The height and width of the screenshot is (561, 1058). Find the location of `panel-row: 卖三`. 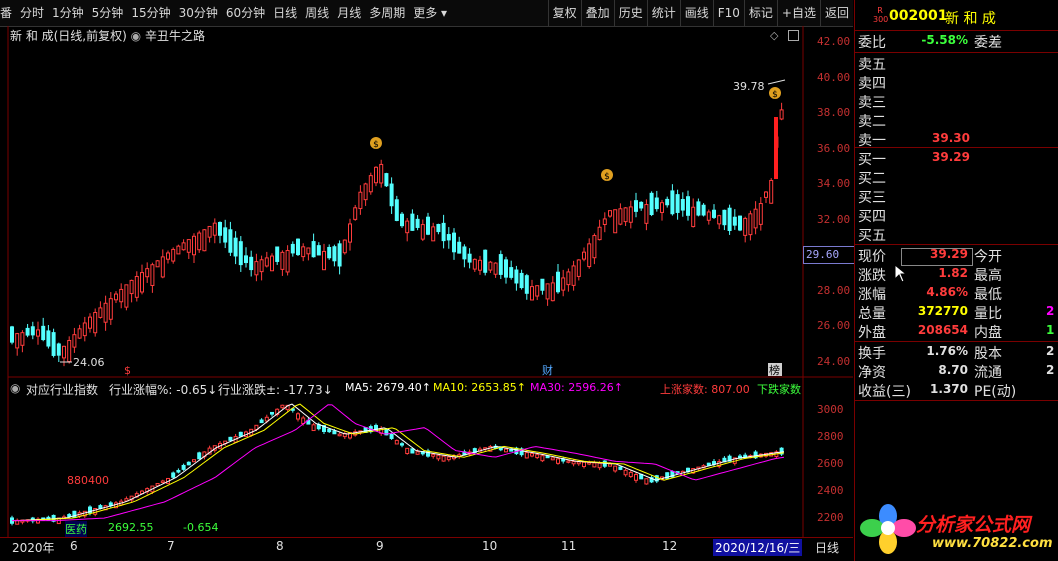

panel-row: 卖三 is located at coordinates (956, 101).